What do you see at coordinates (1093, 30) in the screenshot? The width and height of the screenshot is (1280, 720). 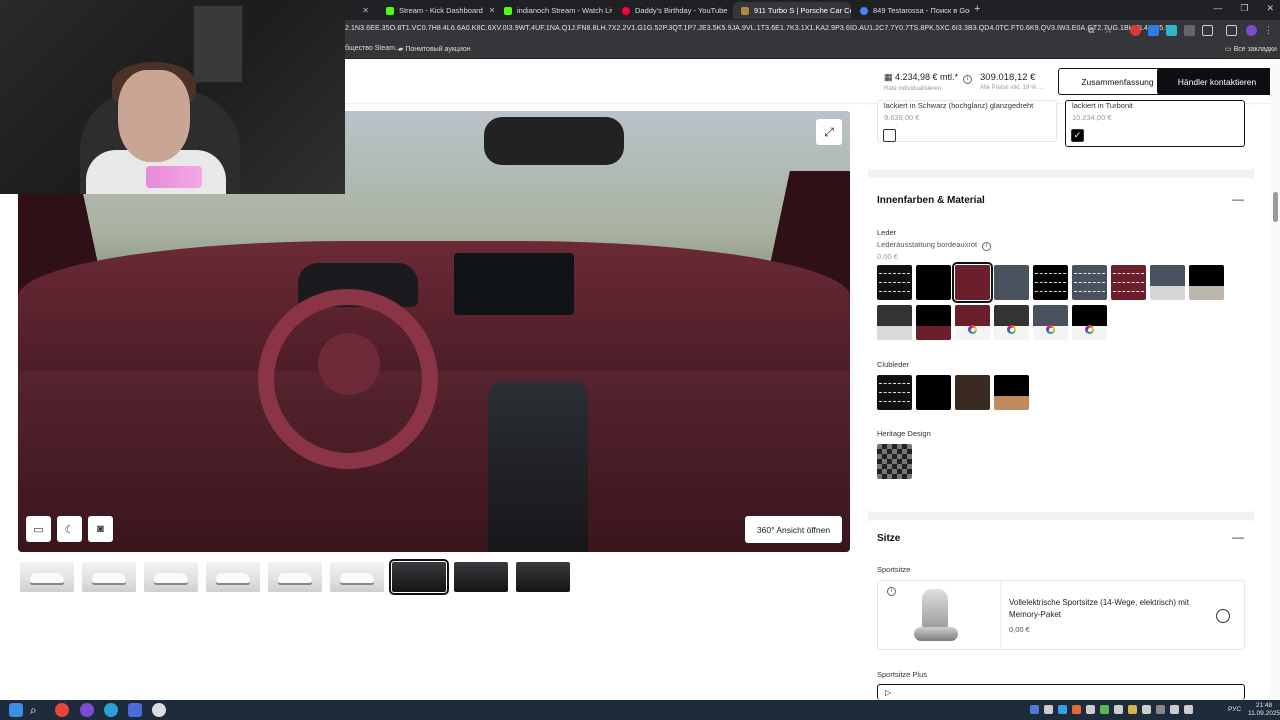 I see `translate-icon: ⧉` at bounding box center [1093, 30].